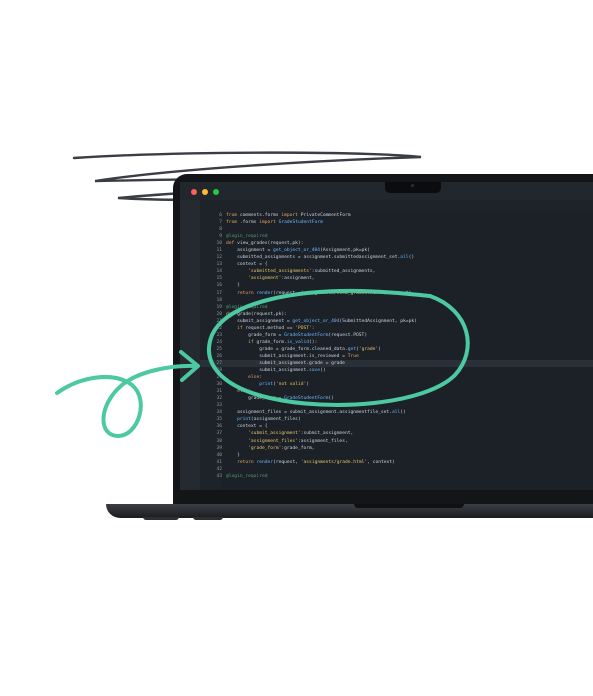 This screenshot has height=696, width=593. I want to click on line-number: 23, so click(219, 335).